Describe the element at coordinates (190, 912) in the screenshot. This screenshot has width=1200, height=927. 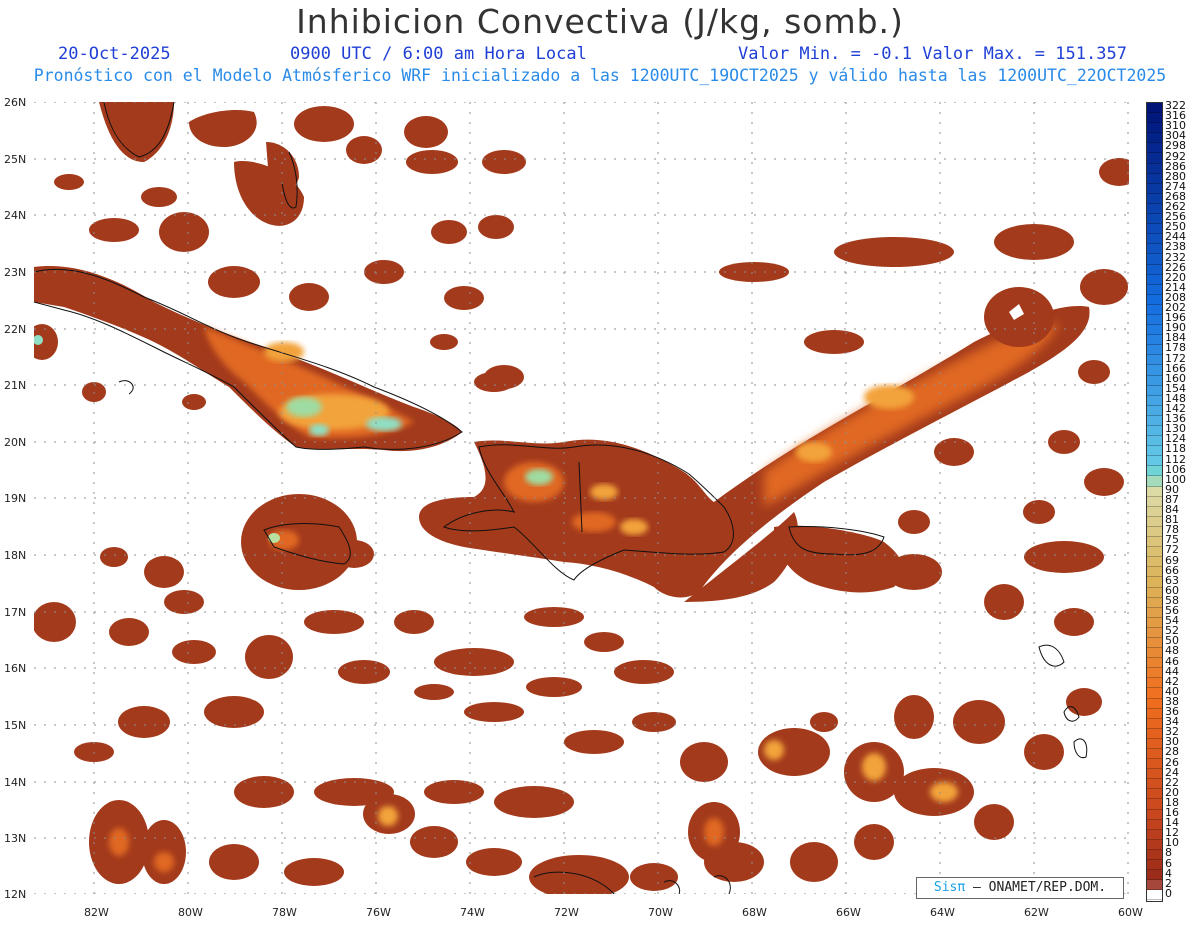
I see `lon-label: 80W` at that location.